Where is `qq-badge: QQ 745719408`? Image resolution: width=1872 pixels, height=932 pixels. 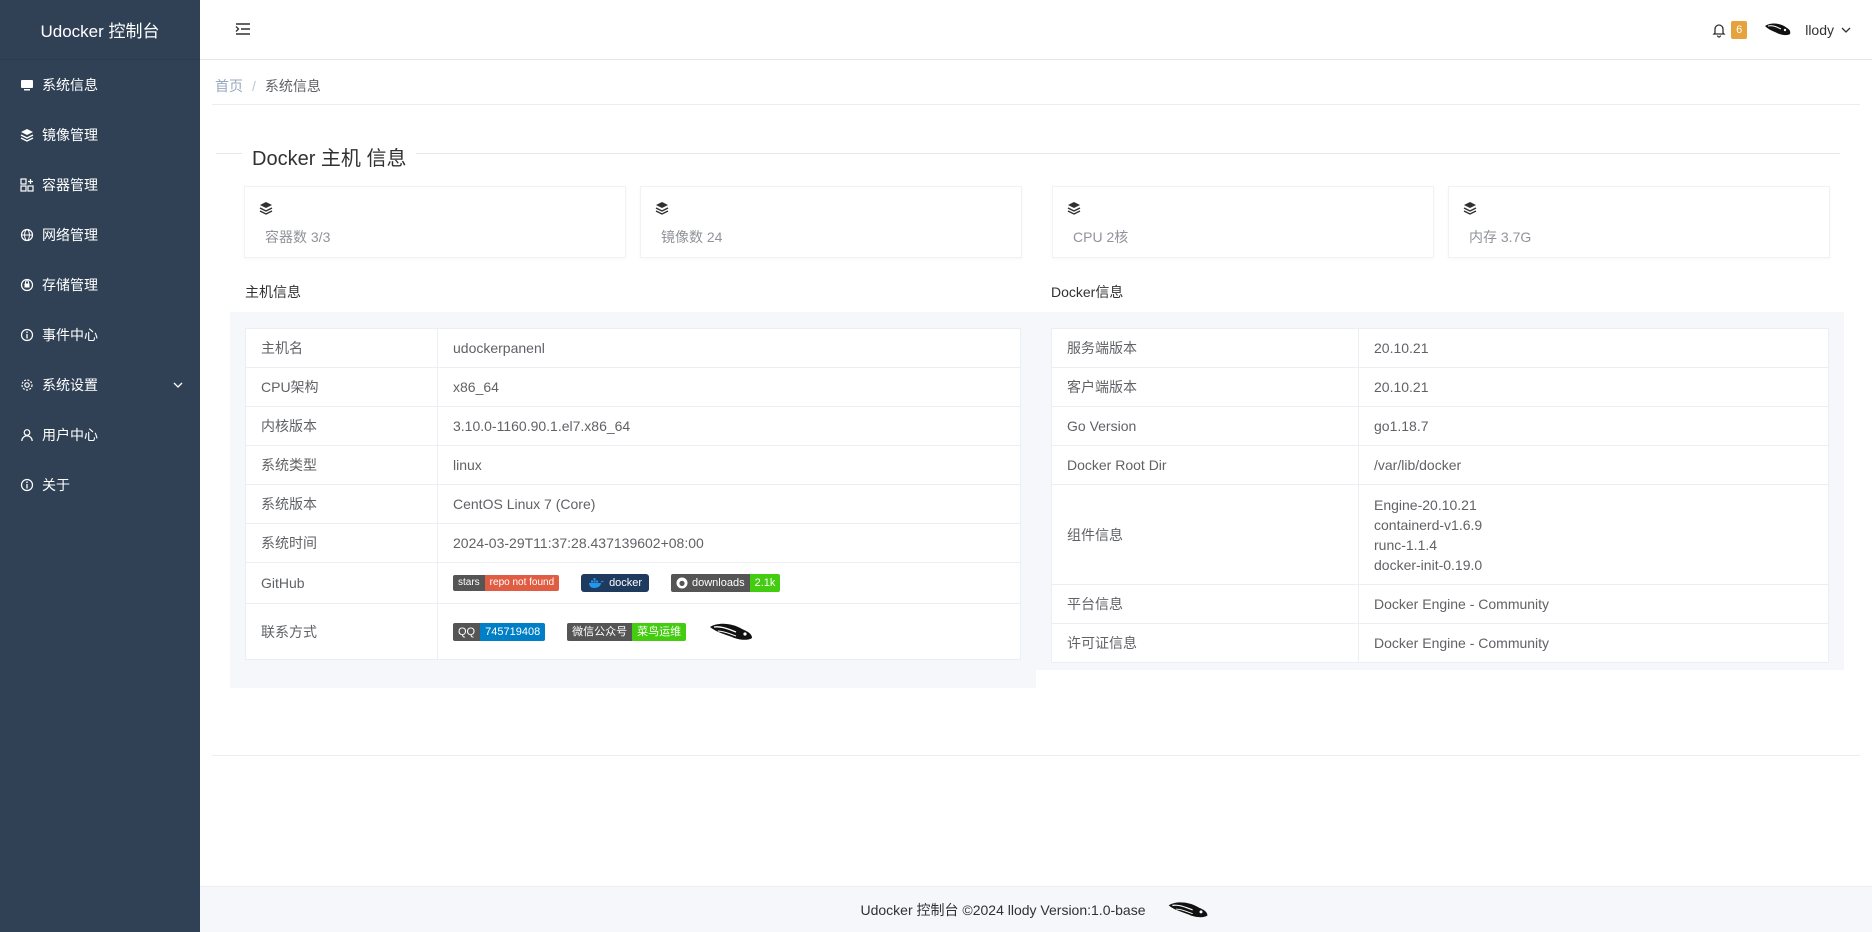 qq-badge: QQ 745719408 is located at coordinates (499, 631).